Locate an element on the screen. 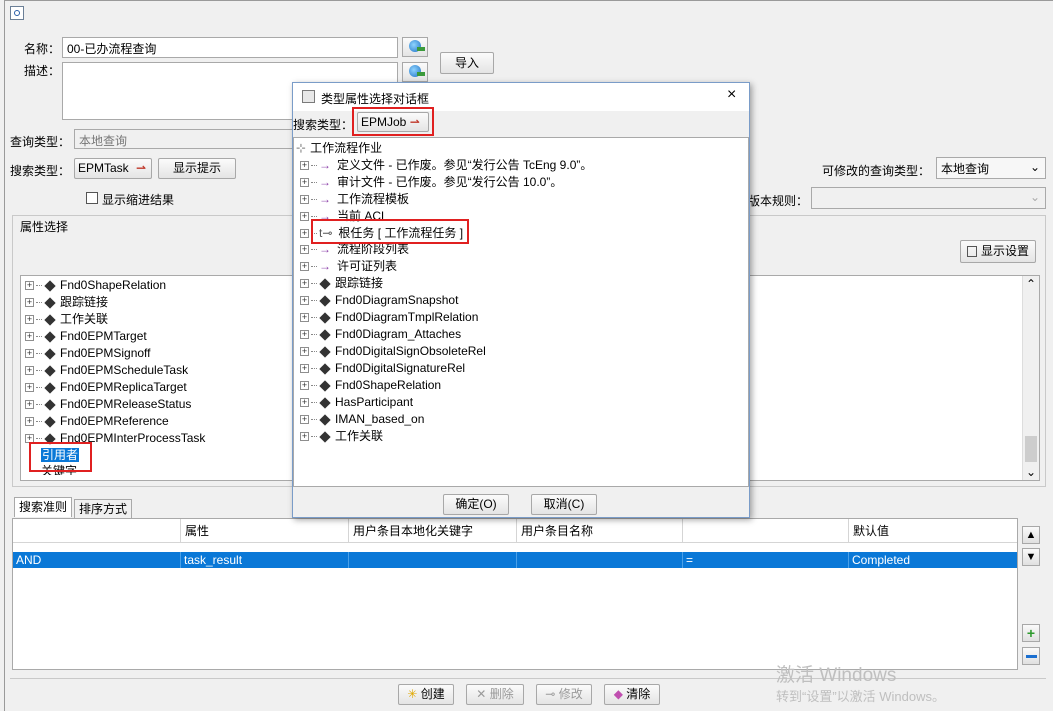 The width and height of the screenshot is (1053, 711). tab-sort-order: 排序方式 is located at coordinates (103, 509).